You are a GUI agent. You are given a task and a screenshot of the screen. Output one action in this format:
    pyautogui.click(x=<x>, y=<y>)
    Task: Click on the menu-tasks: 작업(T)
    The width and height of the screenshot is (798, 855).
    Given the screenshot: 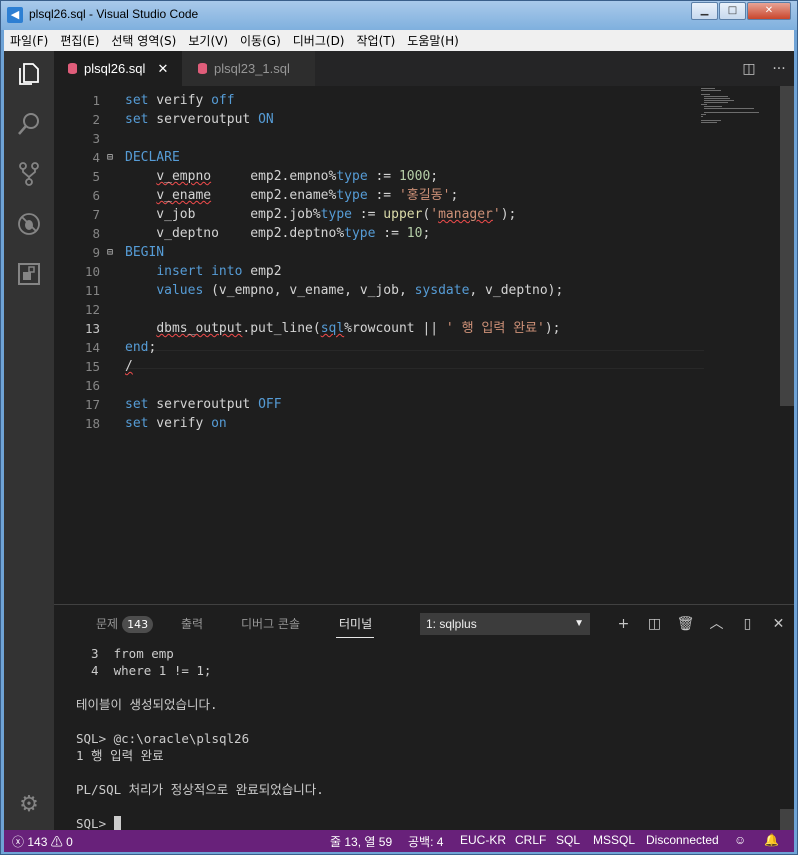 What is the action you would take?
    pyautogui.click(x=376, y=40)
    